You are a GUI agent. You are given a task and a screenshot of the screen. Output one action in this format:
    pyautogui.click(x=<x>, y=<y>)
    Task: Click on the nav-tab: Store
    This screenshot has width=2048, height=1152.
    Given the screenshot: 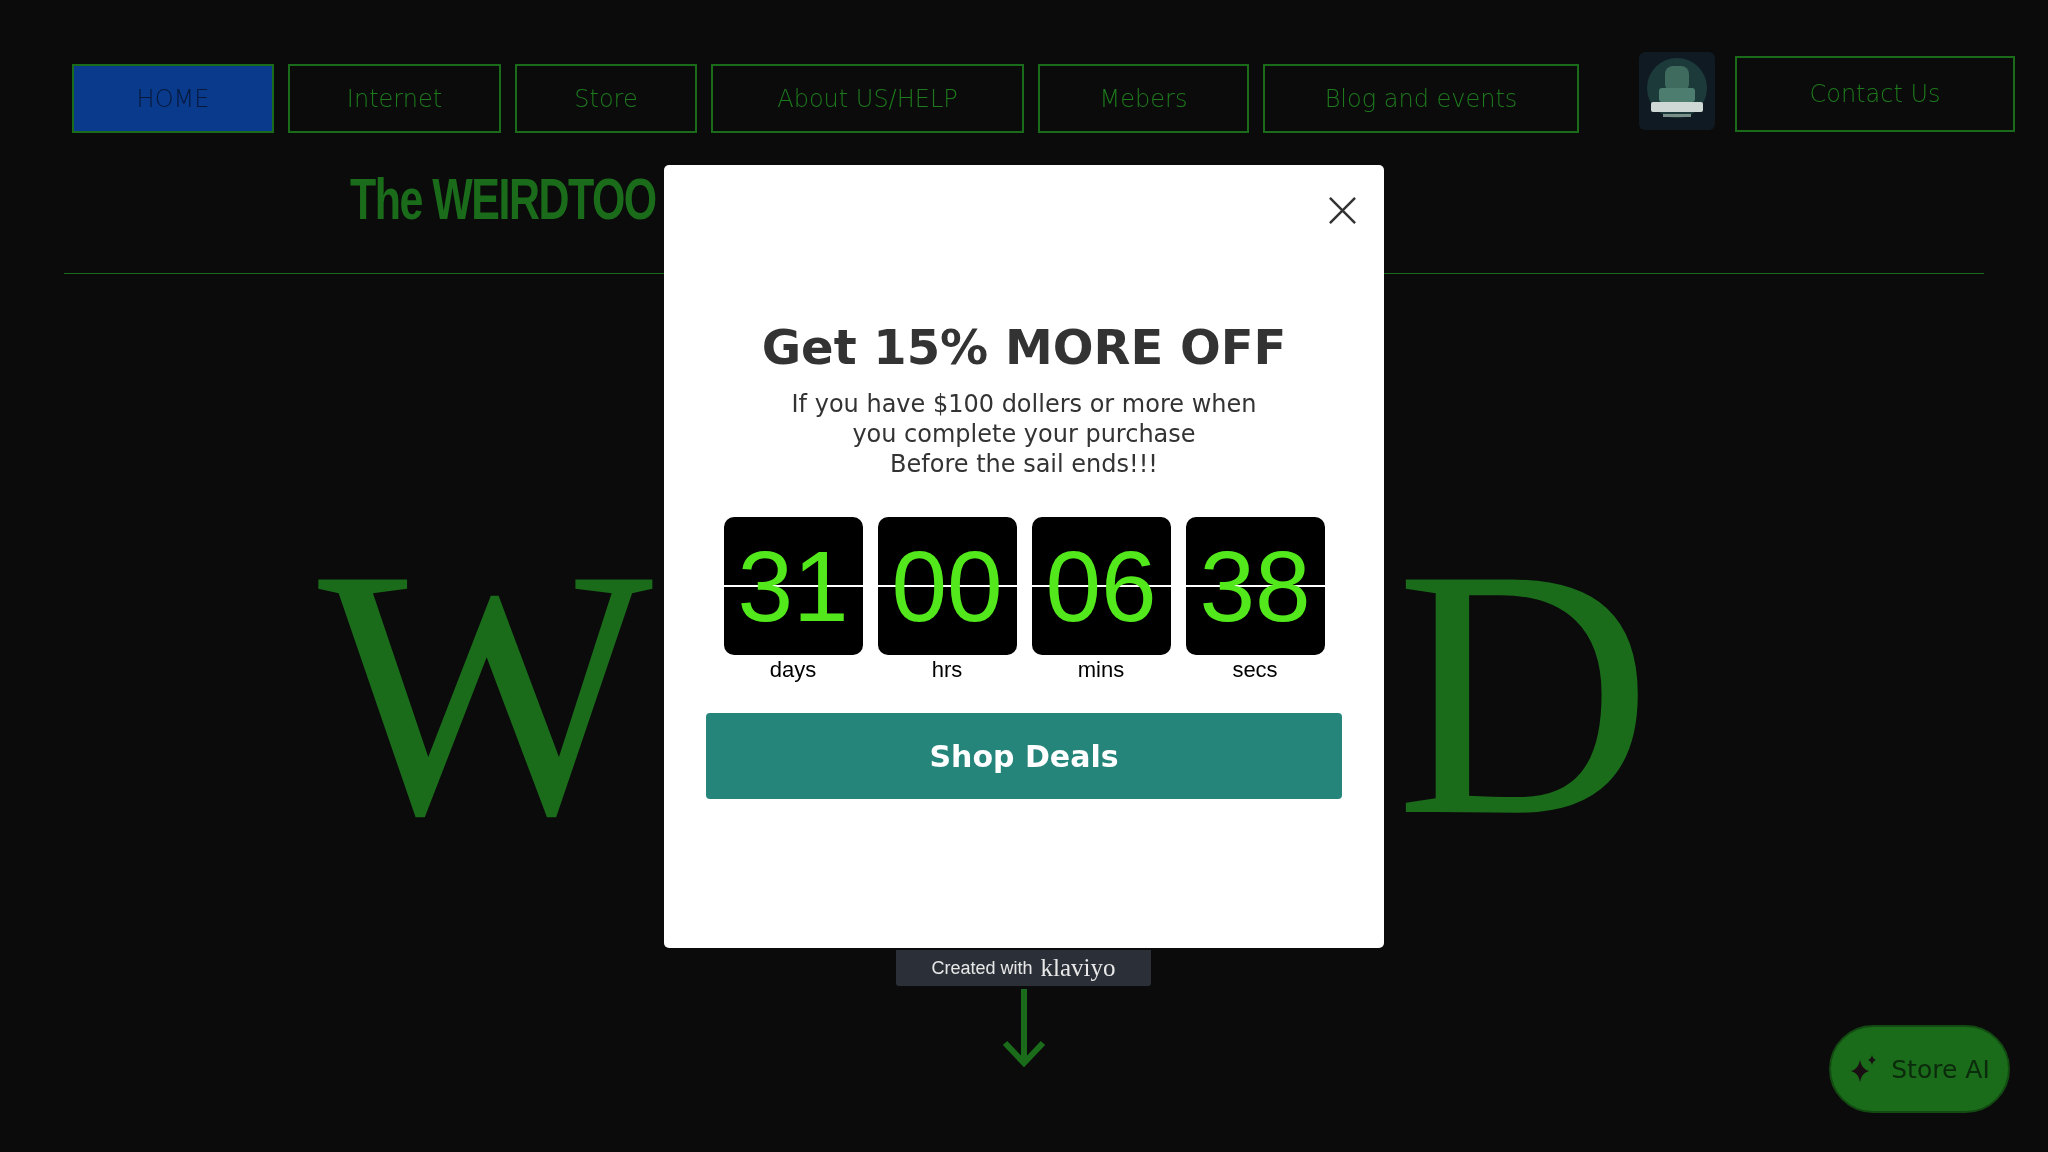 What is the action you would take?
    pyautogui.click(x=606, y=98)
    